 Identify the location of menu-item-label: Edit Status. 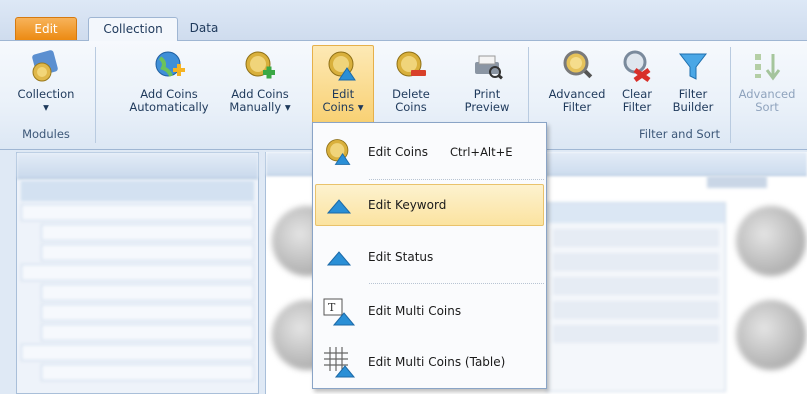
(401, 257).